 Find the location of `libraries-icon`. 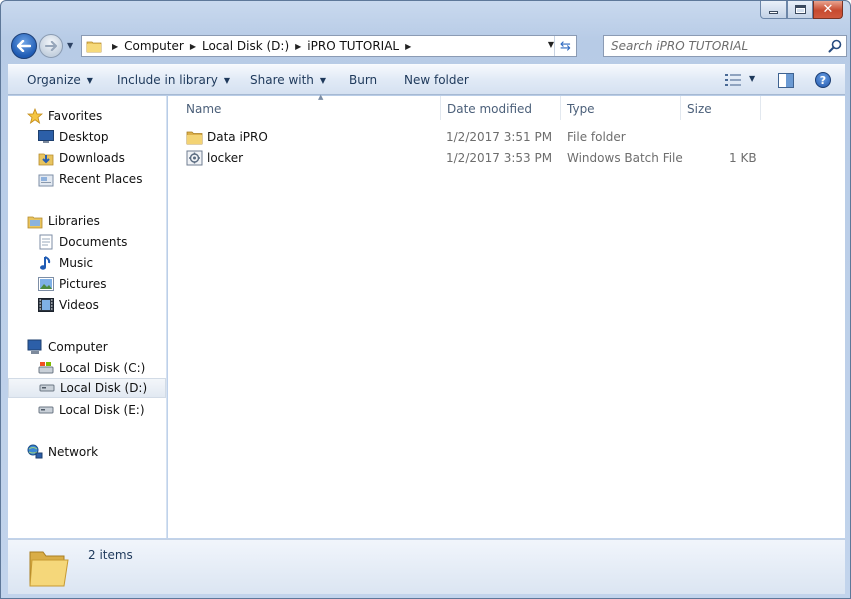

libraries-icon is located at coordinates (35, 221).